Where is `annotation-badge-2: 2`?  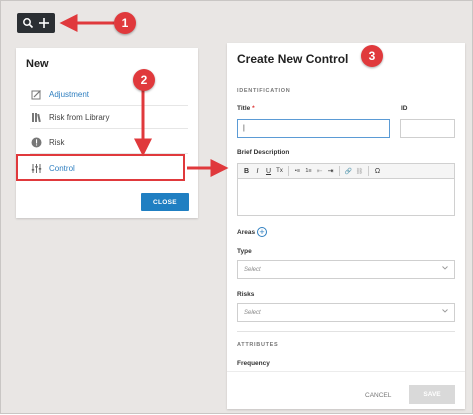 annotation-badge-2: 2 is located at coordinates (144, 80).